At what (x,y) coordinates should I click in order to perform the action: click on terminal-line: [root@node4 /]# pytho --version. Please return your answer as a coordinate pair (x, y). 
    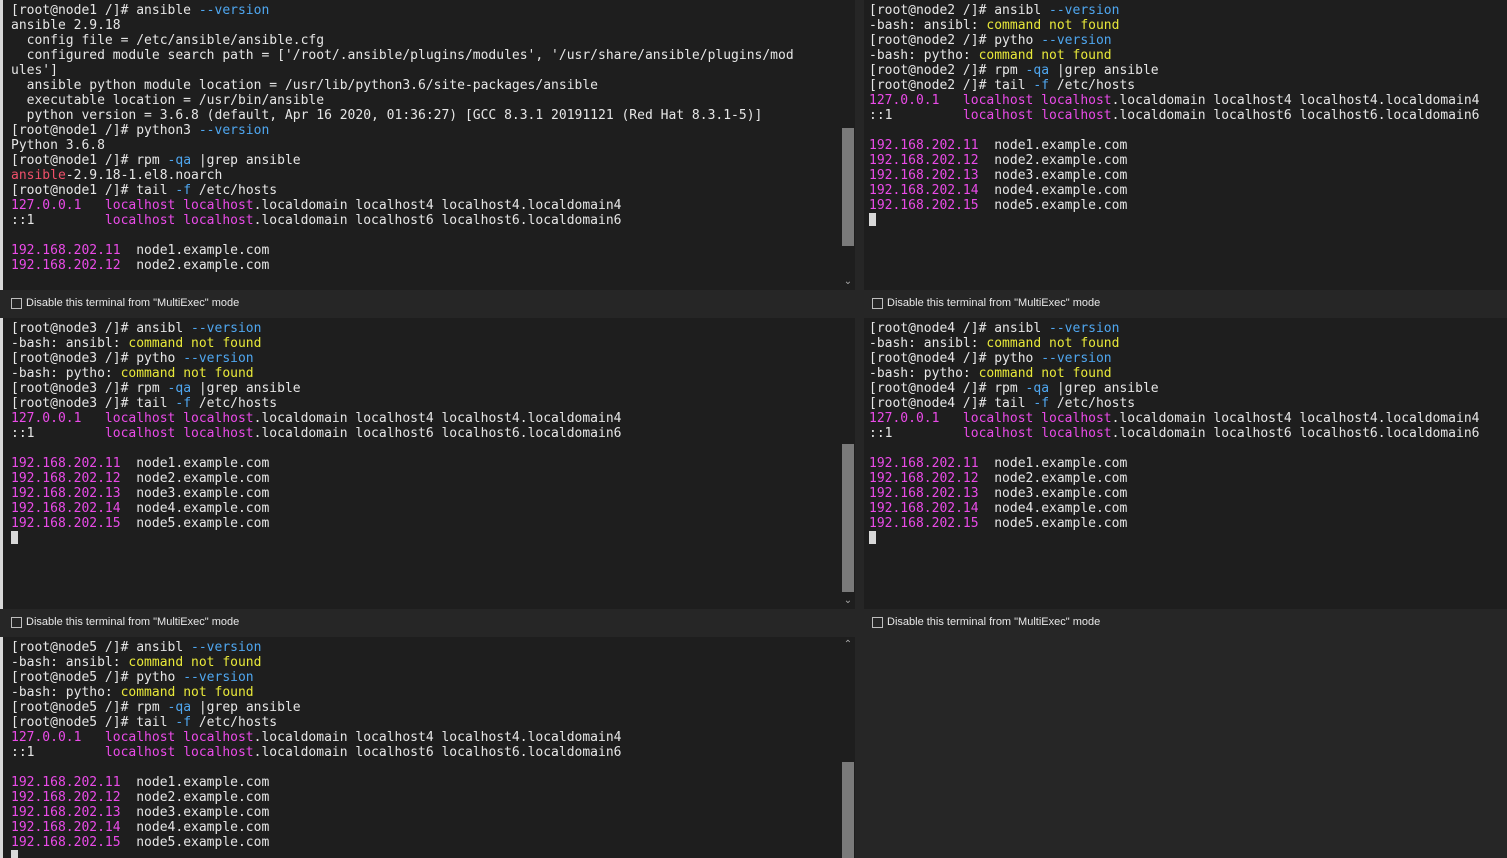
    Looking at the image, I should click on (1188, 358).